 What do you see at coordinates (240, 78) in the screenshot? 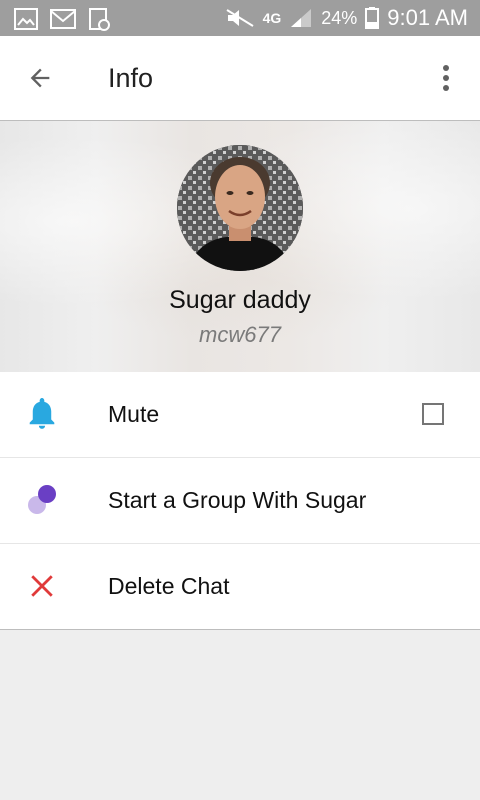
I see `app-bar: Info` at bounding box center [240, 78].